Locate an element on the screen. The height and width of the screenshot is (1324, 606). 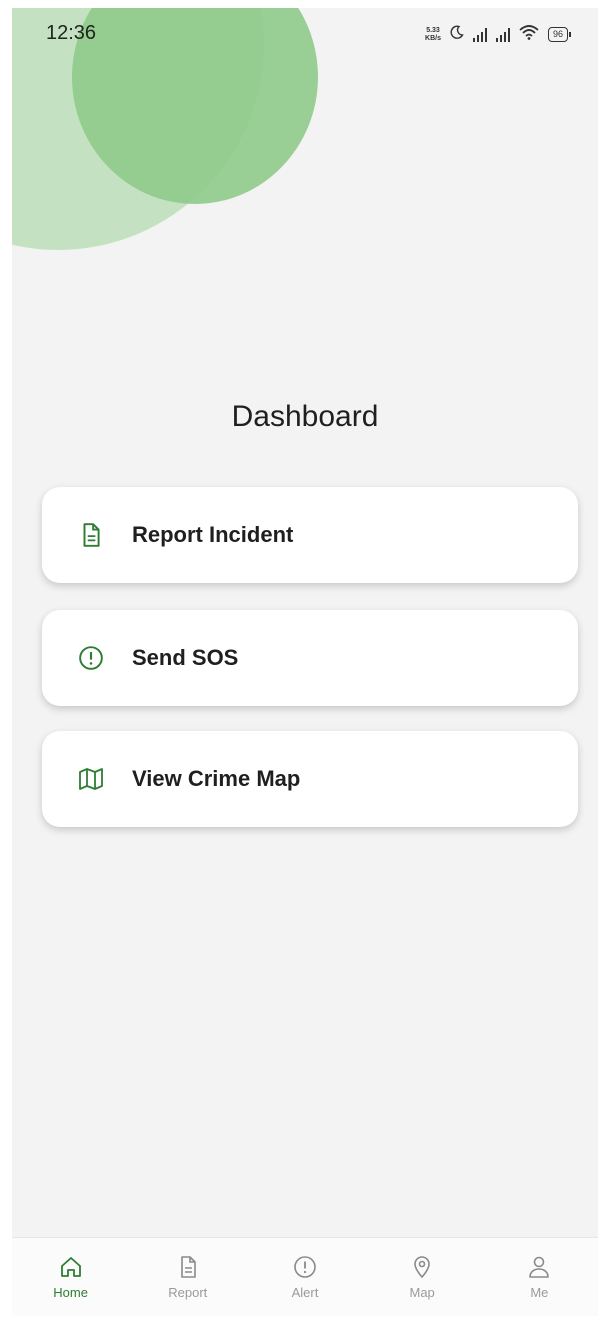
nav-item-me: Me is located at coordinates (539, 1277).